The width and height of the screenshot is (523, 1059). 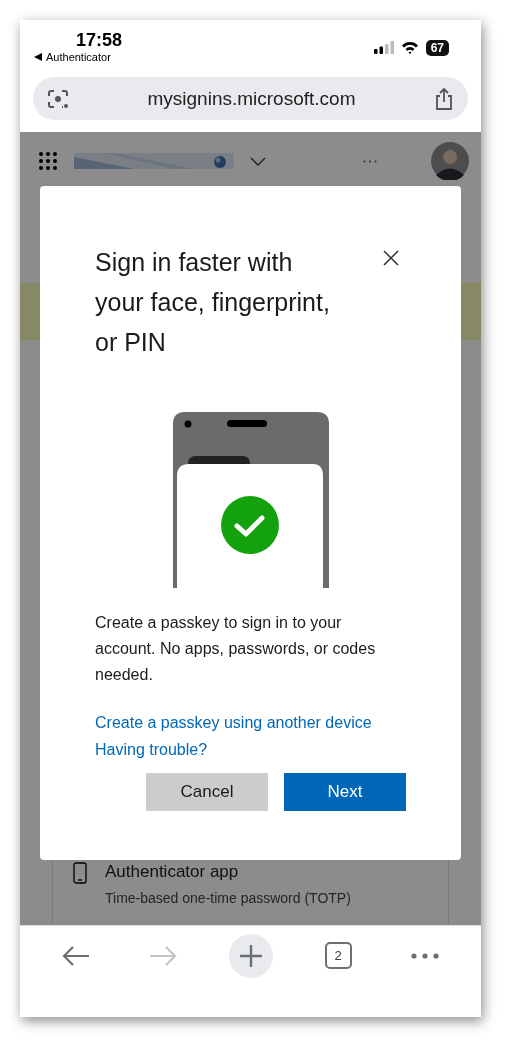 What do you see at coordinates (151, 750) in the screenshot?
I see `dialog-link: Having trouble?` at bounding box center [151, 750].